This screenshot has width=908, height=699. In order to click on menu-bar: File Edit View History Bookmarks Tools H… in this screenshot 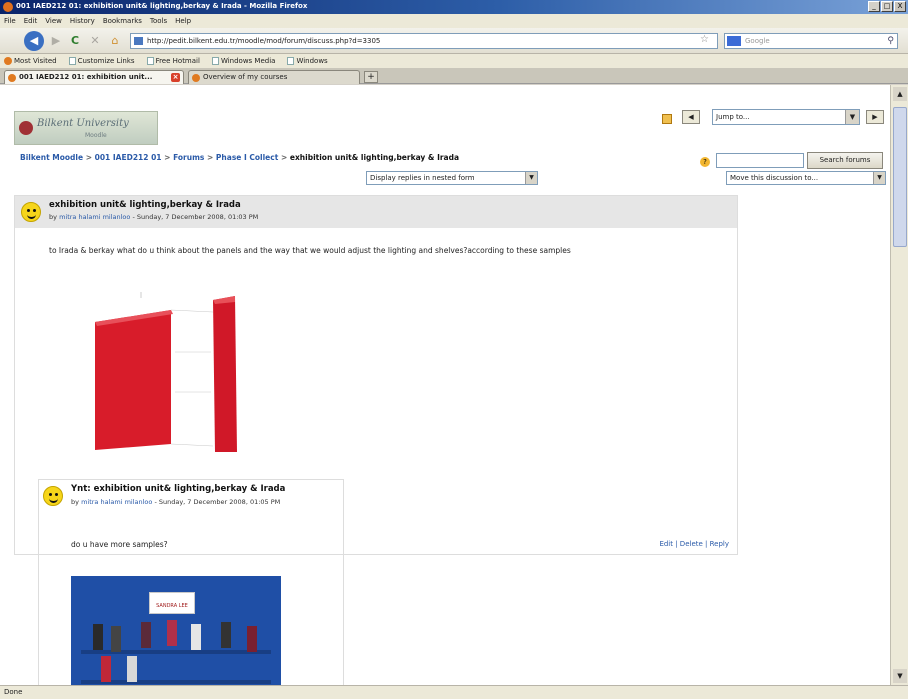, I will do `click(454, 21)`.